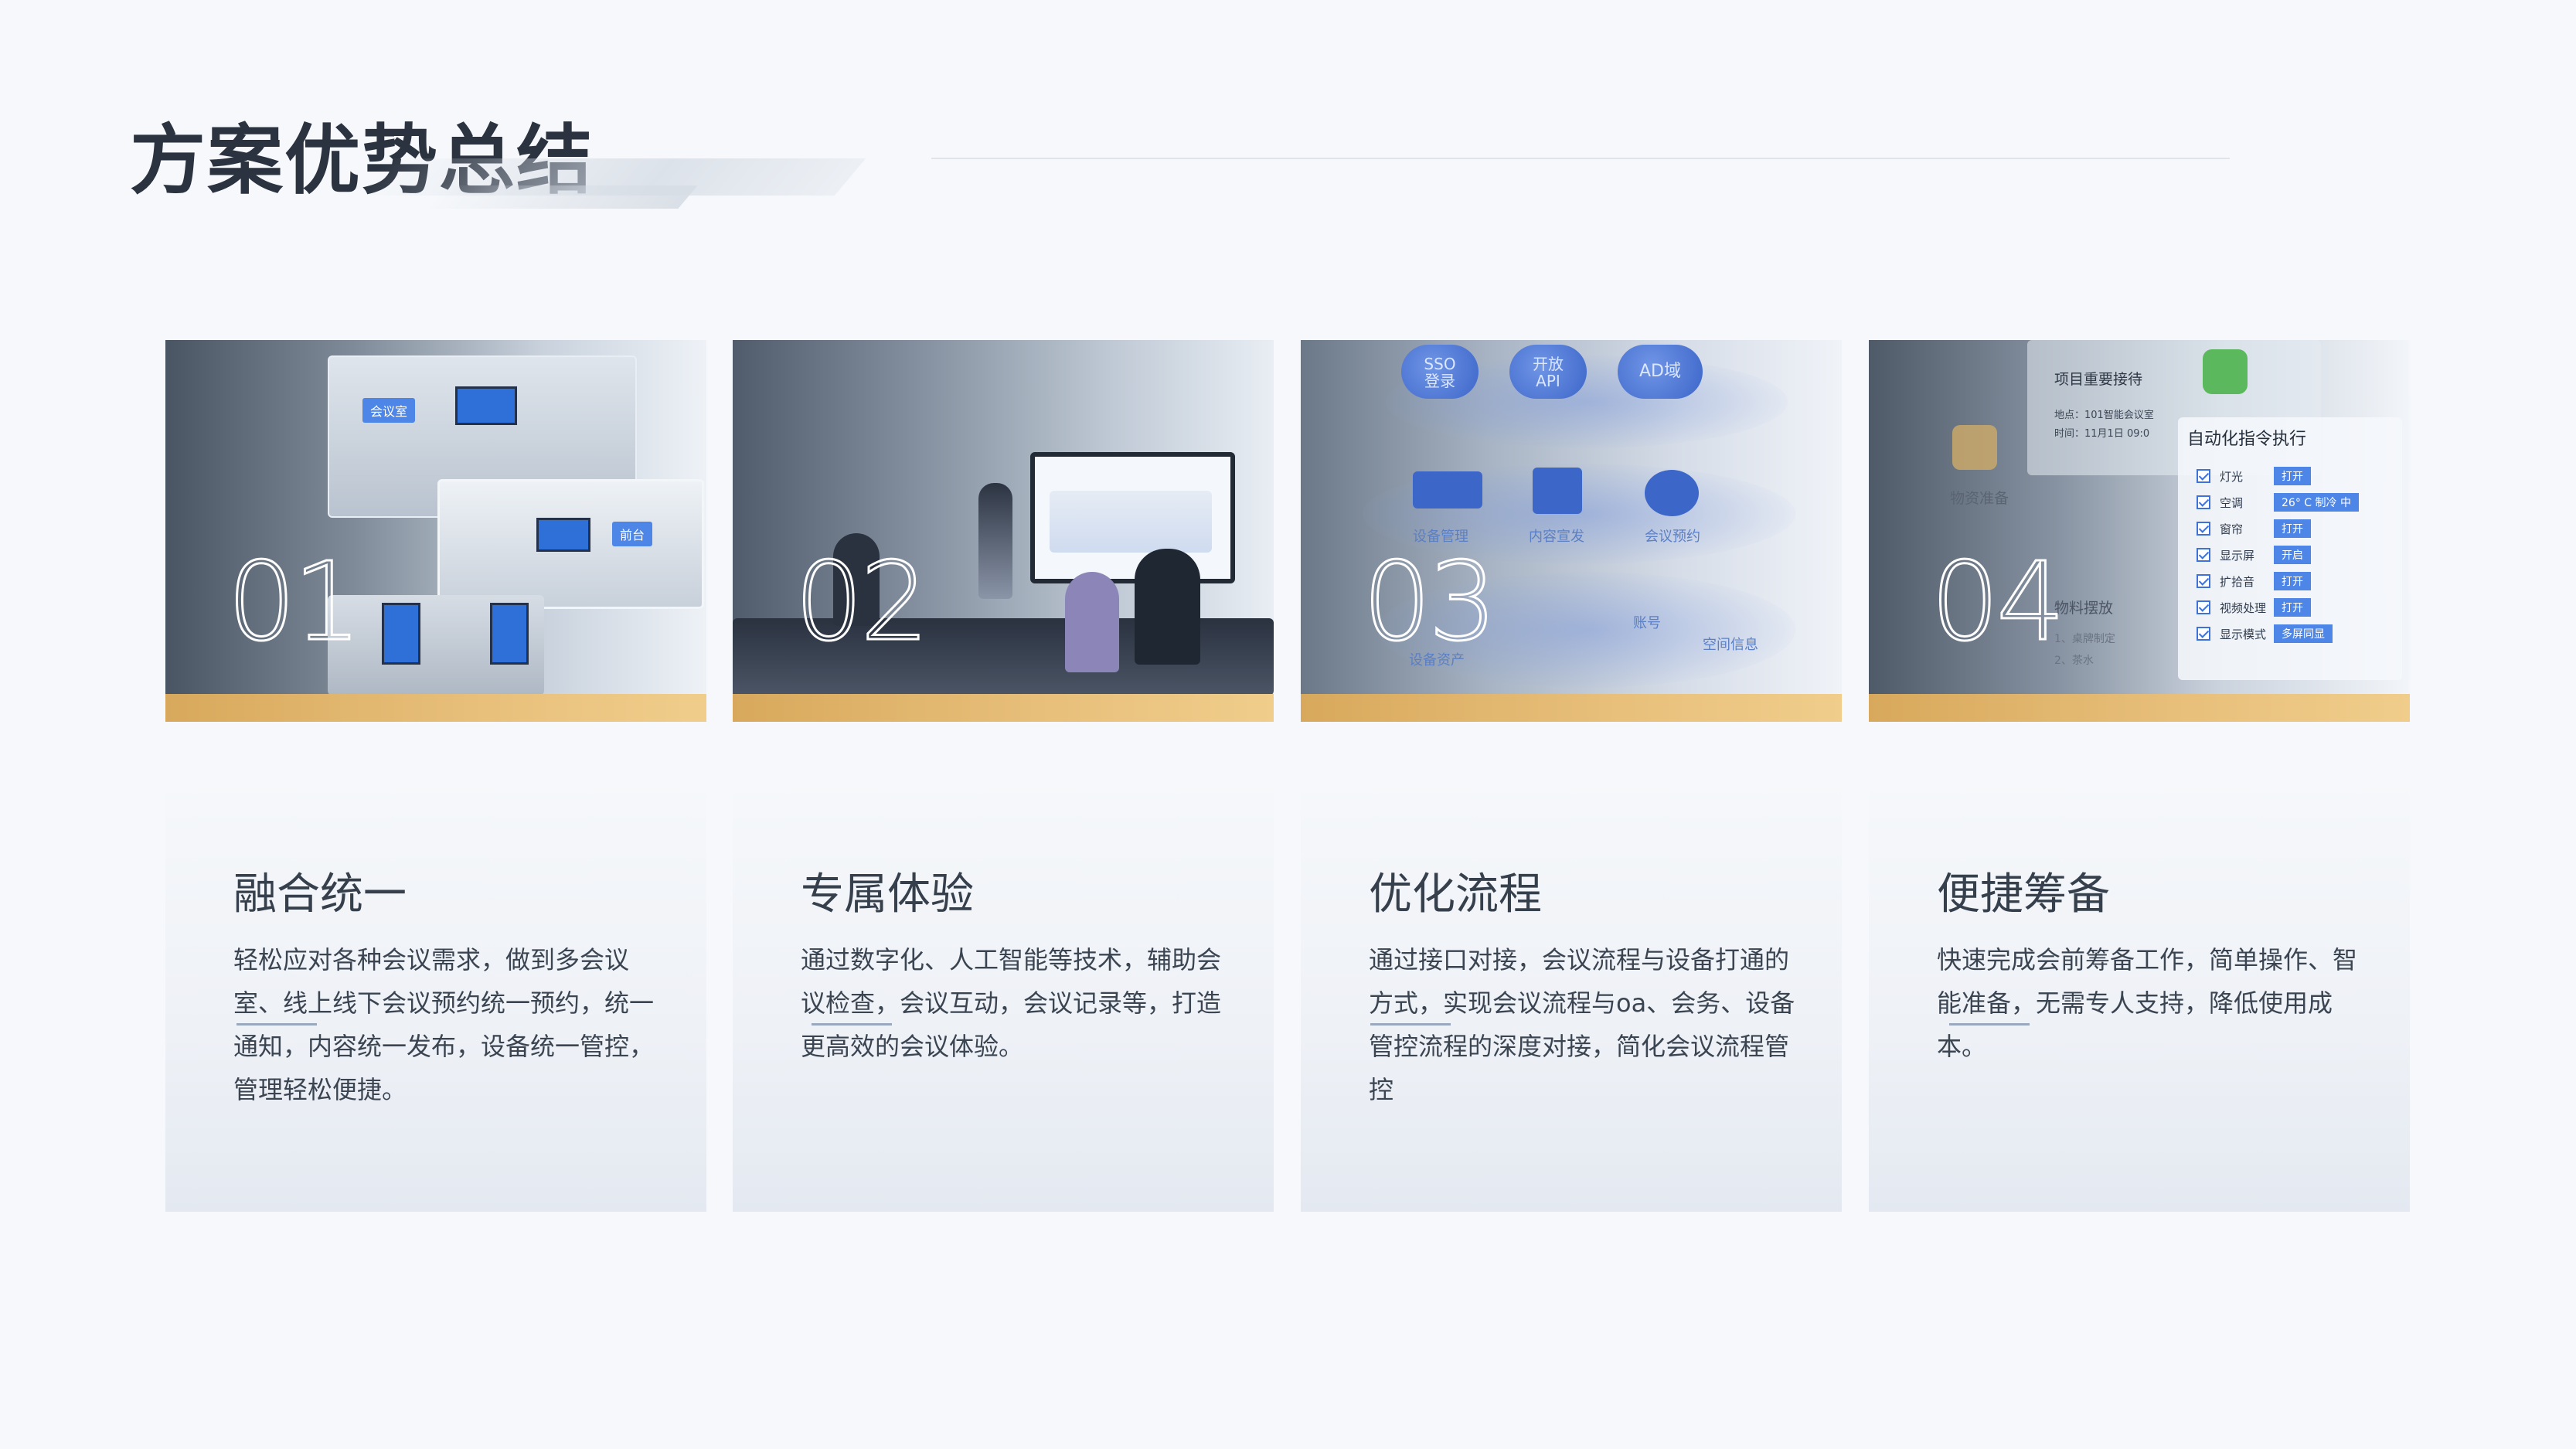 The width and height of the screenshot is (2576, 1449). Describe the element at coordinates (2232, 477) in the screenshot. I see `command-name: 灯光` at that location.